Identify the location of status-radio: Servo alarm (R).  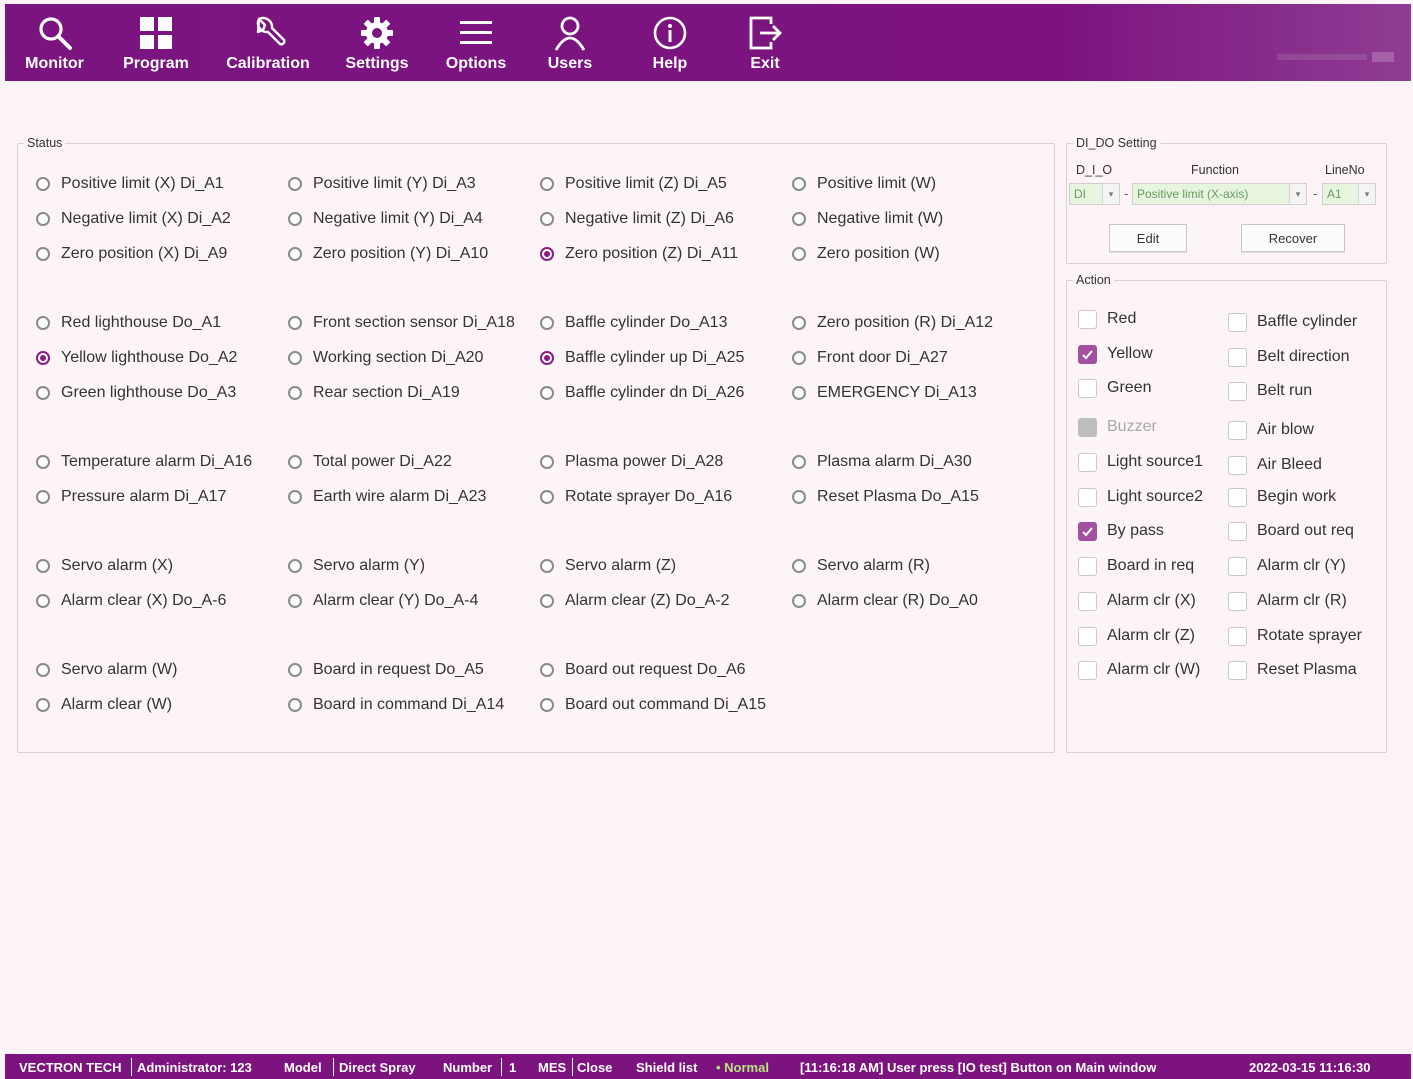
(861, 566).